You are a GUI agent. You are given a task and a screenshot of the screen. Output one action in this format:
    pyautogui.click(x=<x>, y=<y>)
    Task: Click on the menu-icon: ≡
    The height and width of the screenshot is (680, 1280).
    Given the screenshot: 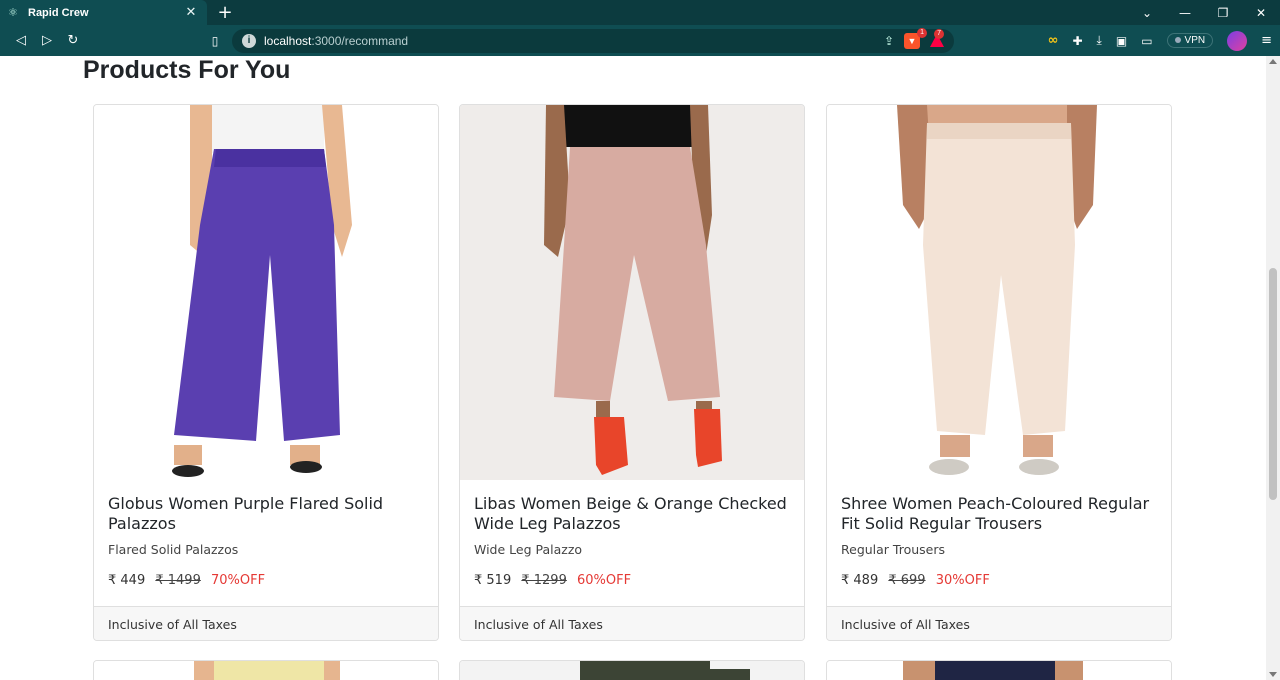 What is the action you would take?
    pyautogui.click(x=1266, y=40)
    